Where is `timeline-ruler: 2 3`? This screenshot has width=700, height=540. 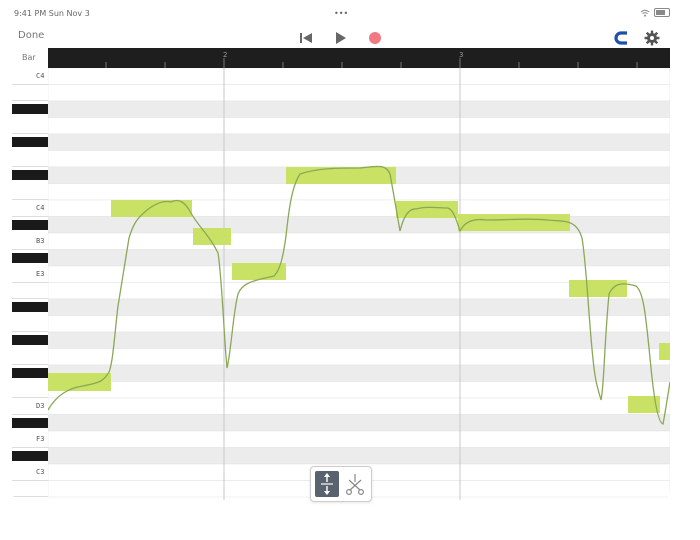 timeline-ruler: 2 3 is located at coordinates (359, 58).